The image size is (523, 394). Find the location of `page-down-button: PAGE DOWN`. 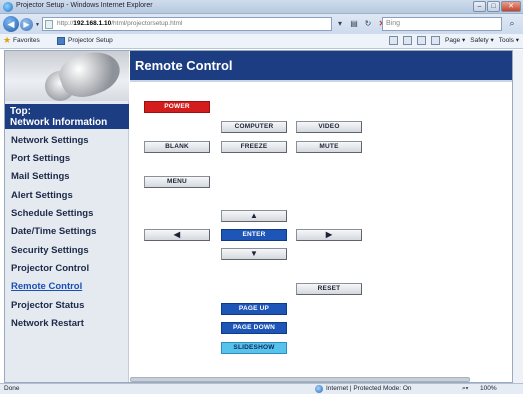

page-down-button: PAGE DOWN is located at coordinates (254, 328).